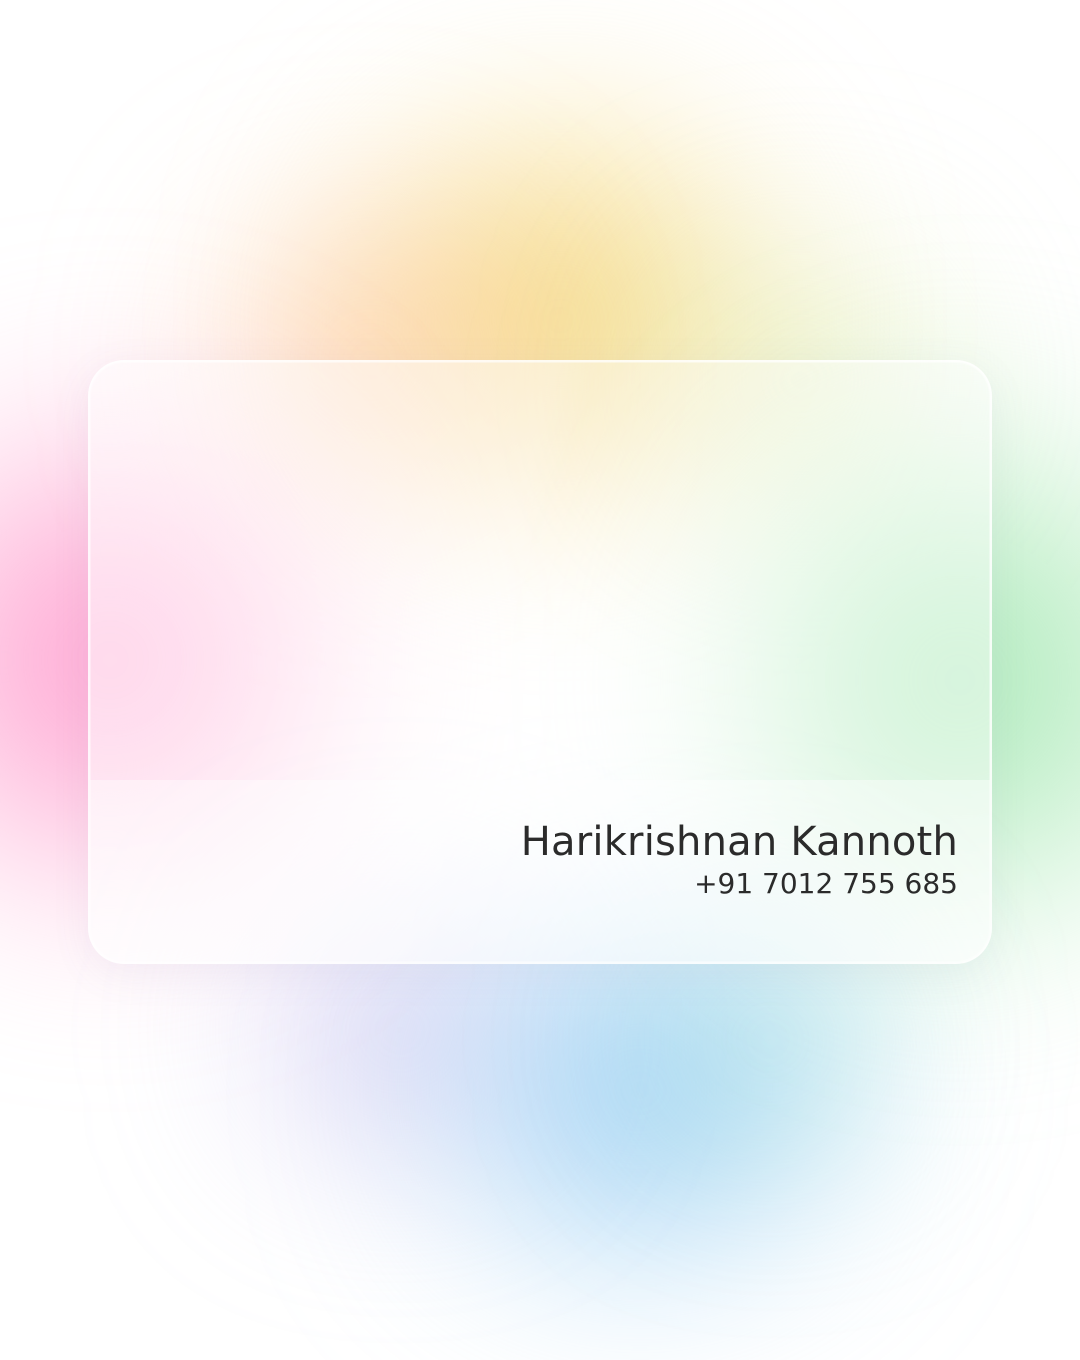  Describe the element at coordinates (826, 883) in the screenshot. I see `card-holder-phone: +91 7012 755 685` at that location.